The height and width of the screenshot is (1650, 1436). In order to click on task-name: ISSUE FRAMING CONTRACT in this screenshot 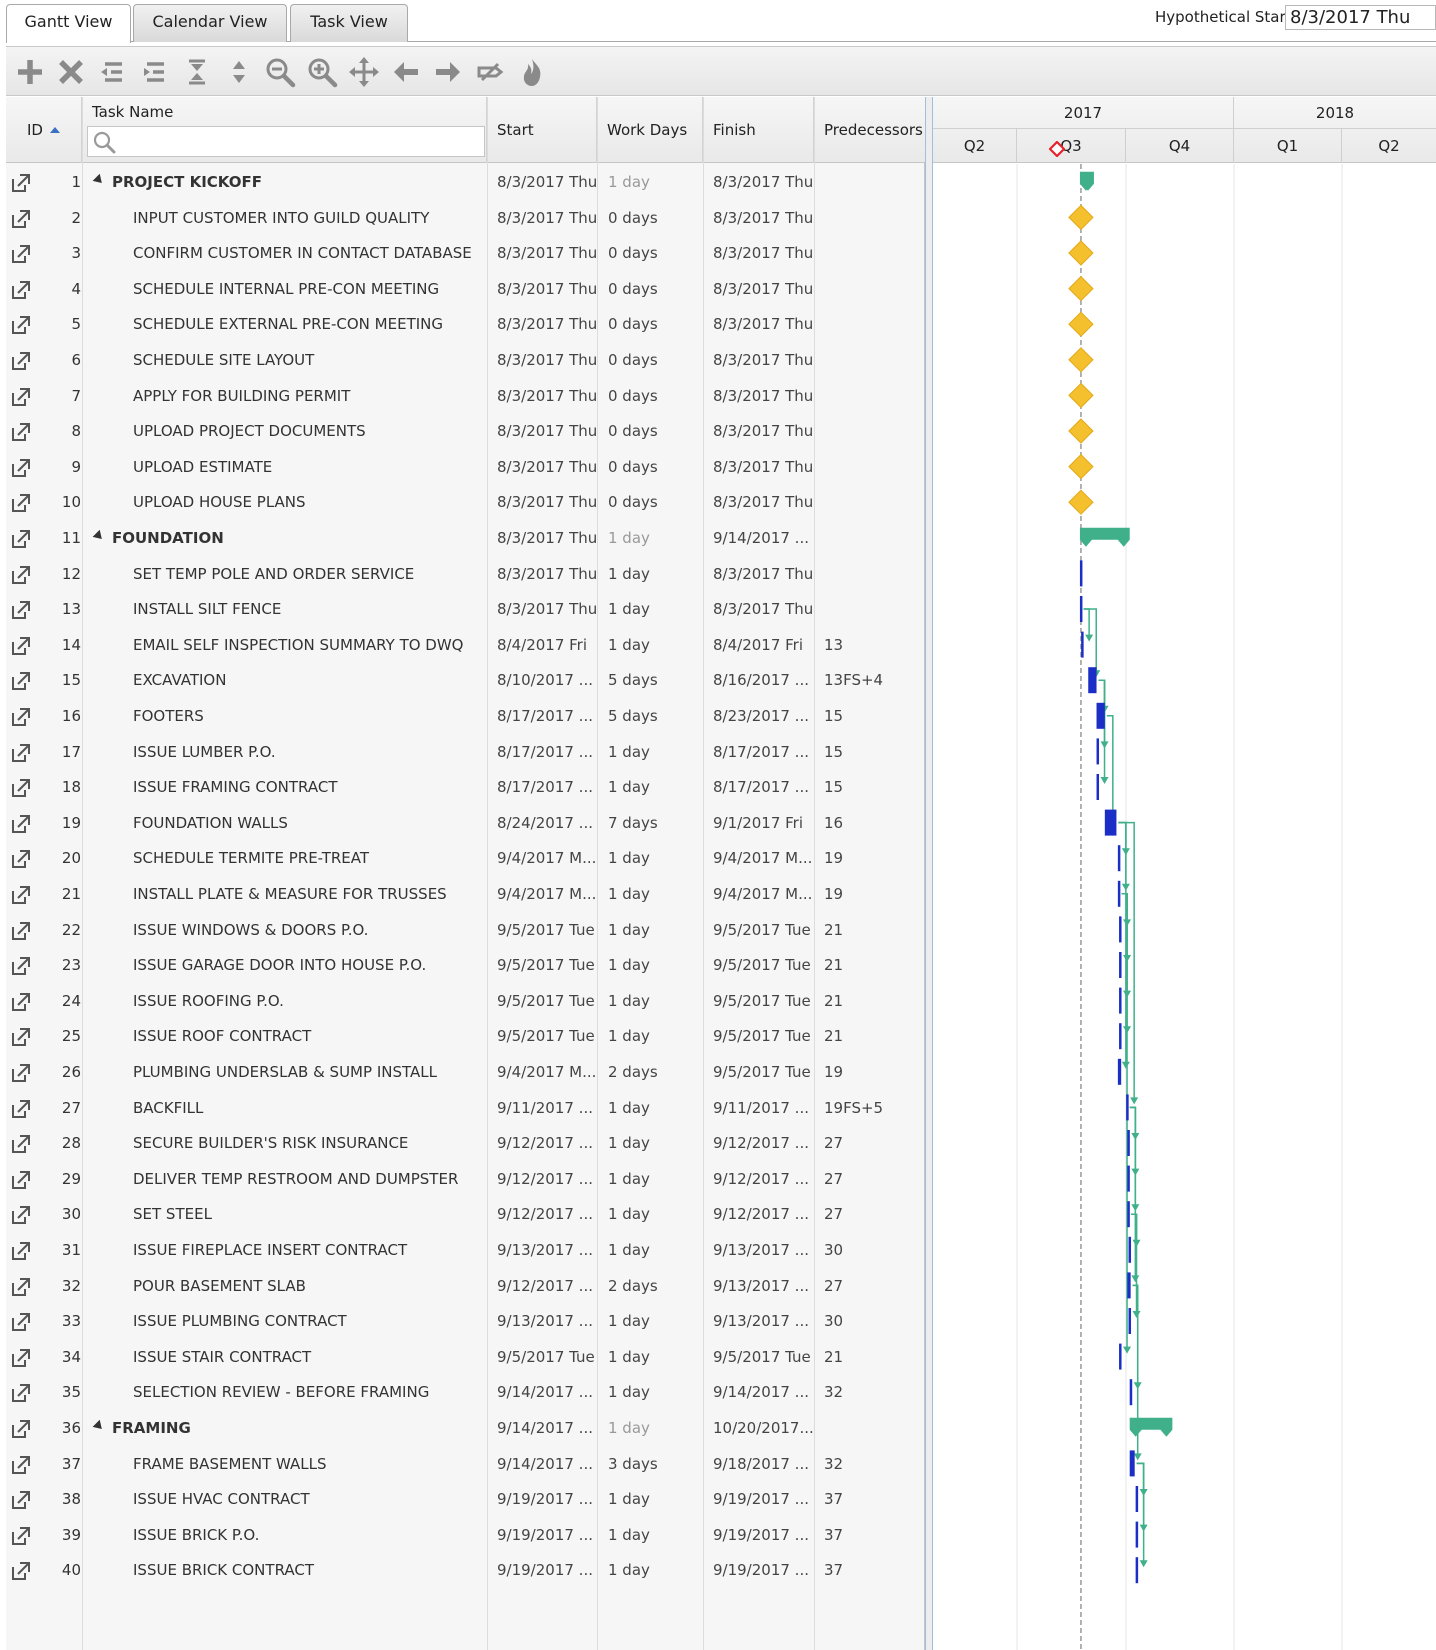, I will do `click(284, 787)`.